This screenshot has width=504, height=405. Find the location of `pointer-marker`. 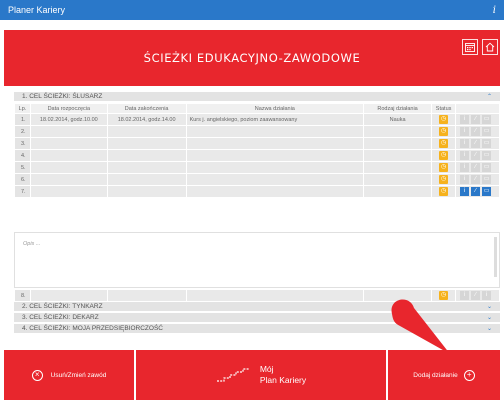

pointer-marker is located at coordinates (420, 326).